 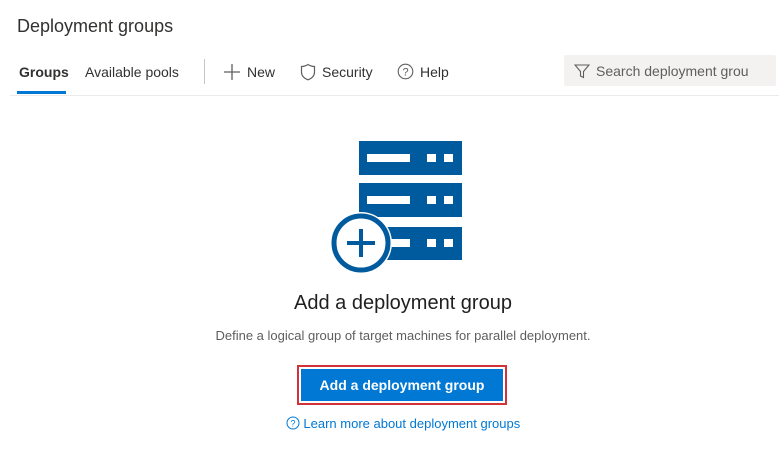 What do you see at coordinates (434, 71) in the screenshot?
I see `help-label: Help` at bounding box center [434, 71].